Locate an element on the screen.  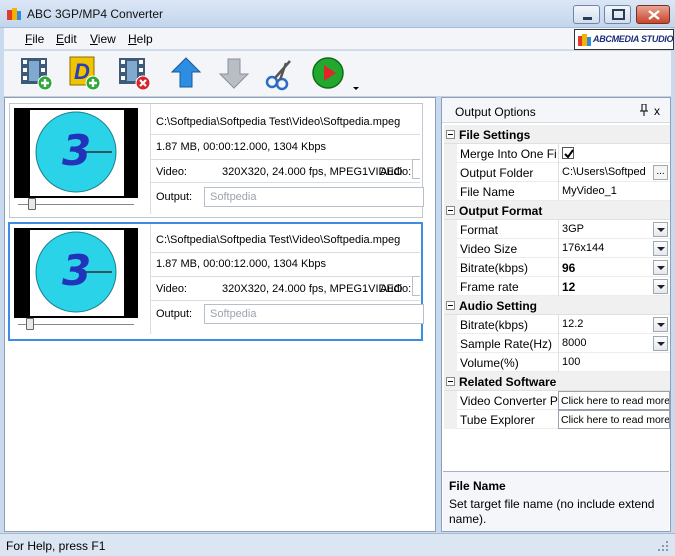
prop-video-bitrate: Bitrate(kbps) 96 is located at coordinates (557, 267).